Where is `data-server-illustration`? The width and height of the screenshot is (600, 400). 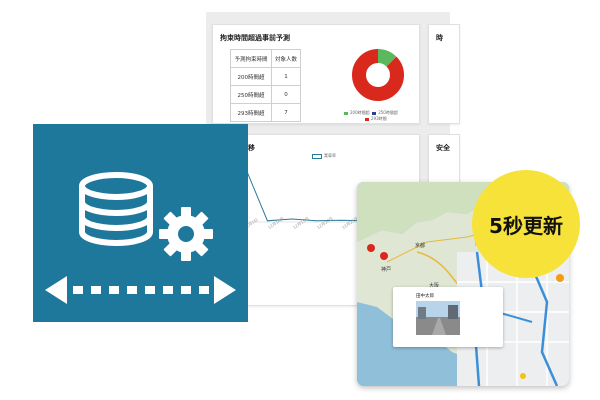
data-server-illustration is located at coordinates (140, 238).